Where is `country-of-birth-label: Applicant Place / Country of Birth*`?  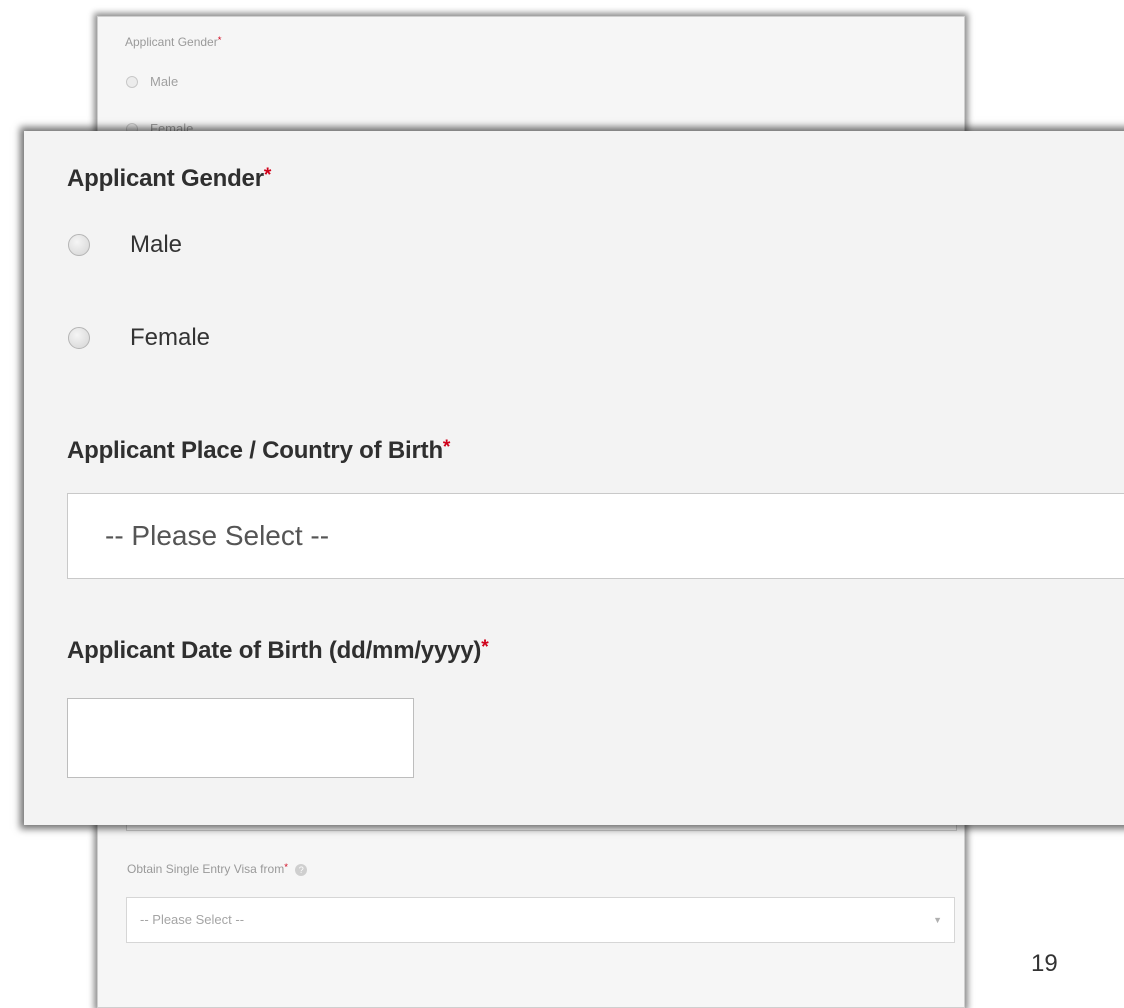 country-of-birth-label: Applicant Place / Country of Birth* is located at coordinates (259, 450).